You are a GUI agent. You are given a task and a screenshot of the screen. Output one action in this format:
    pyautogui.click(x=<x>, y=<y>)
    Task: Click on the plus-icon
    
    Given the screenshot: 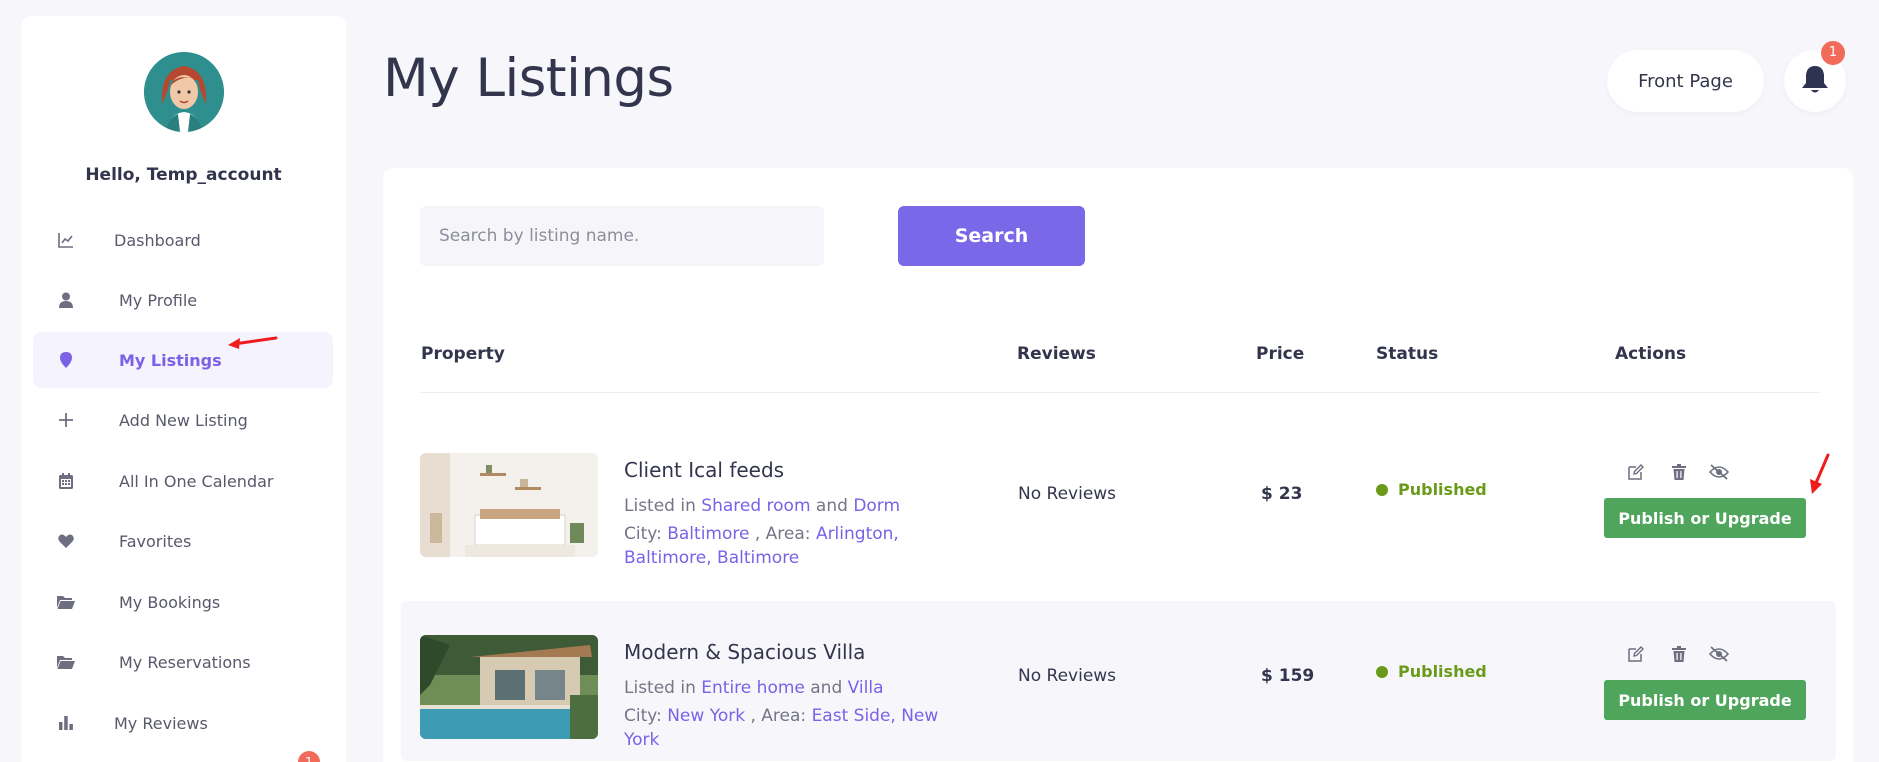 What is the action you would take?
    pyautogui.click(x=66, y=420)
    